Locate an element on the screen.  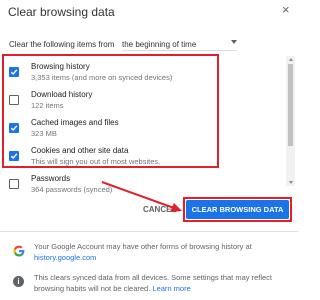
info-icon: i is located at coordinates (18, 281).